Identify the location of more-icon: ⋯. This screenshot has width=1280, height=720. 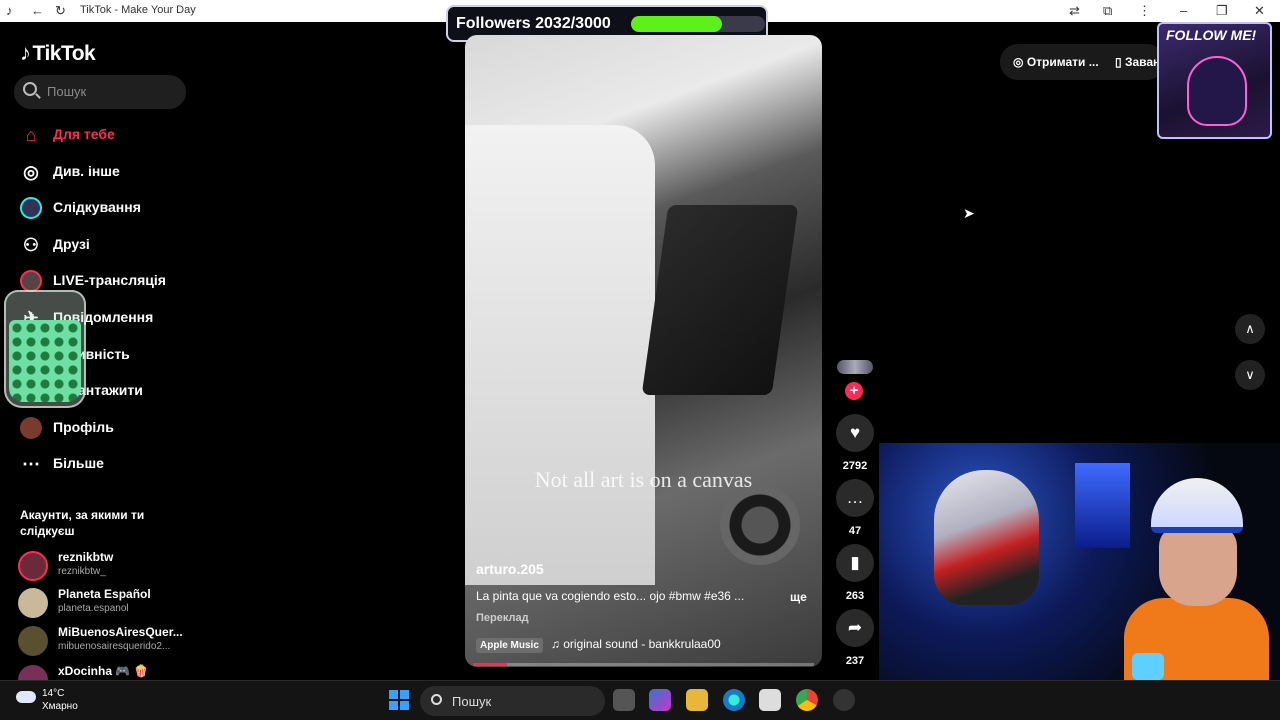
(31, 464).